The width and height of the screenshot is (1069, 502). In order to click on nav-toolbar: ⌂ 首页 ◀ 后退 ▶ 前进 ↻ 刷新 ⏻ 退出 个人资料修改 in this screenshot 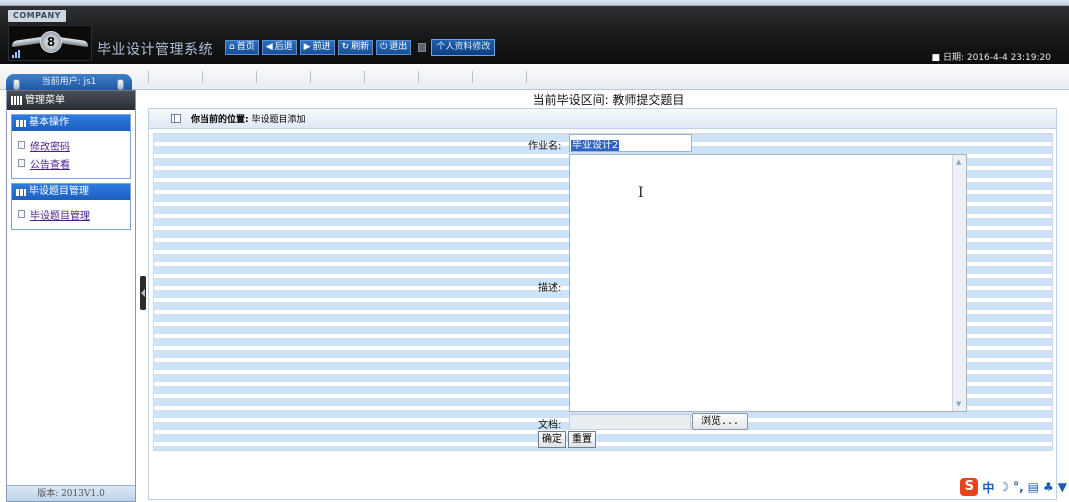, I will do `click(360, 47)`.